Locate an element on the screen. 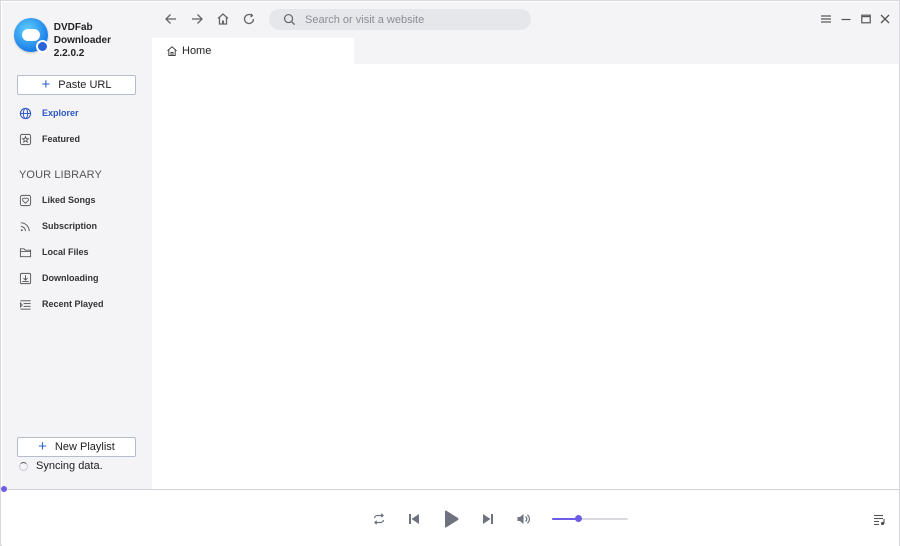  sidebar-item-label: Subscription is located at coordinates (70, 226).